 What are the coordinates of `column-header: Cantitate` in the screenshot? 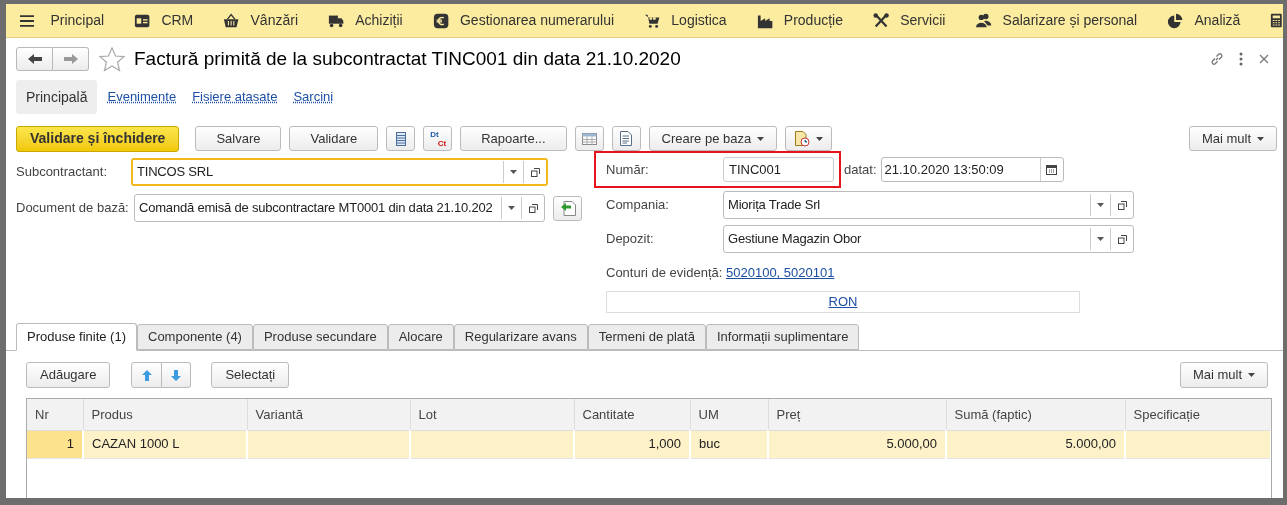 It's located at (632, 414).